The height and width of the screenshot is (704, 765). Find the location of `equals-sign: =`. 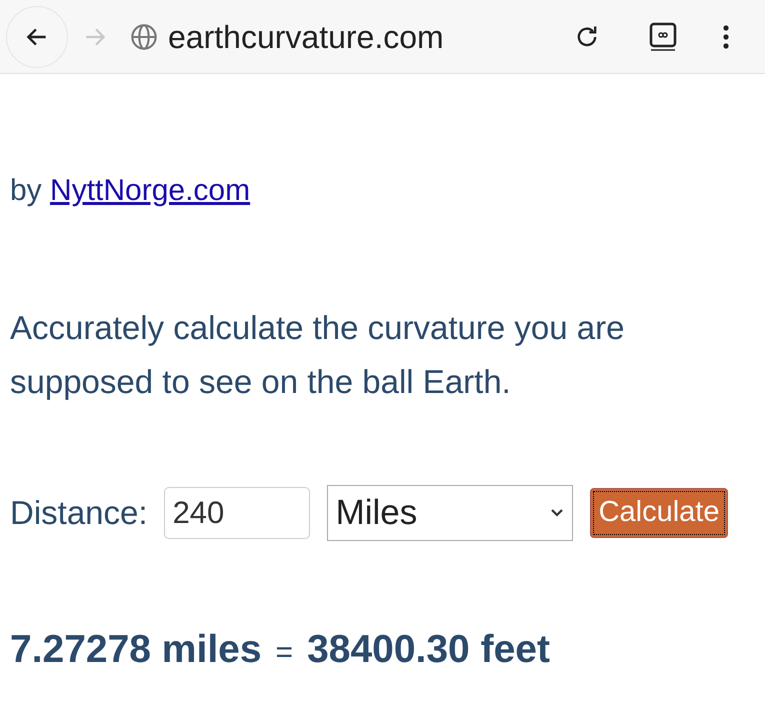

equals-sign: = is located at coordinates (285, 653).